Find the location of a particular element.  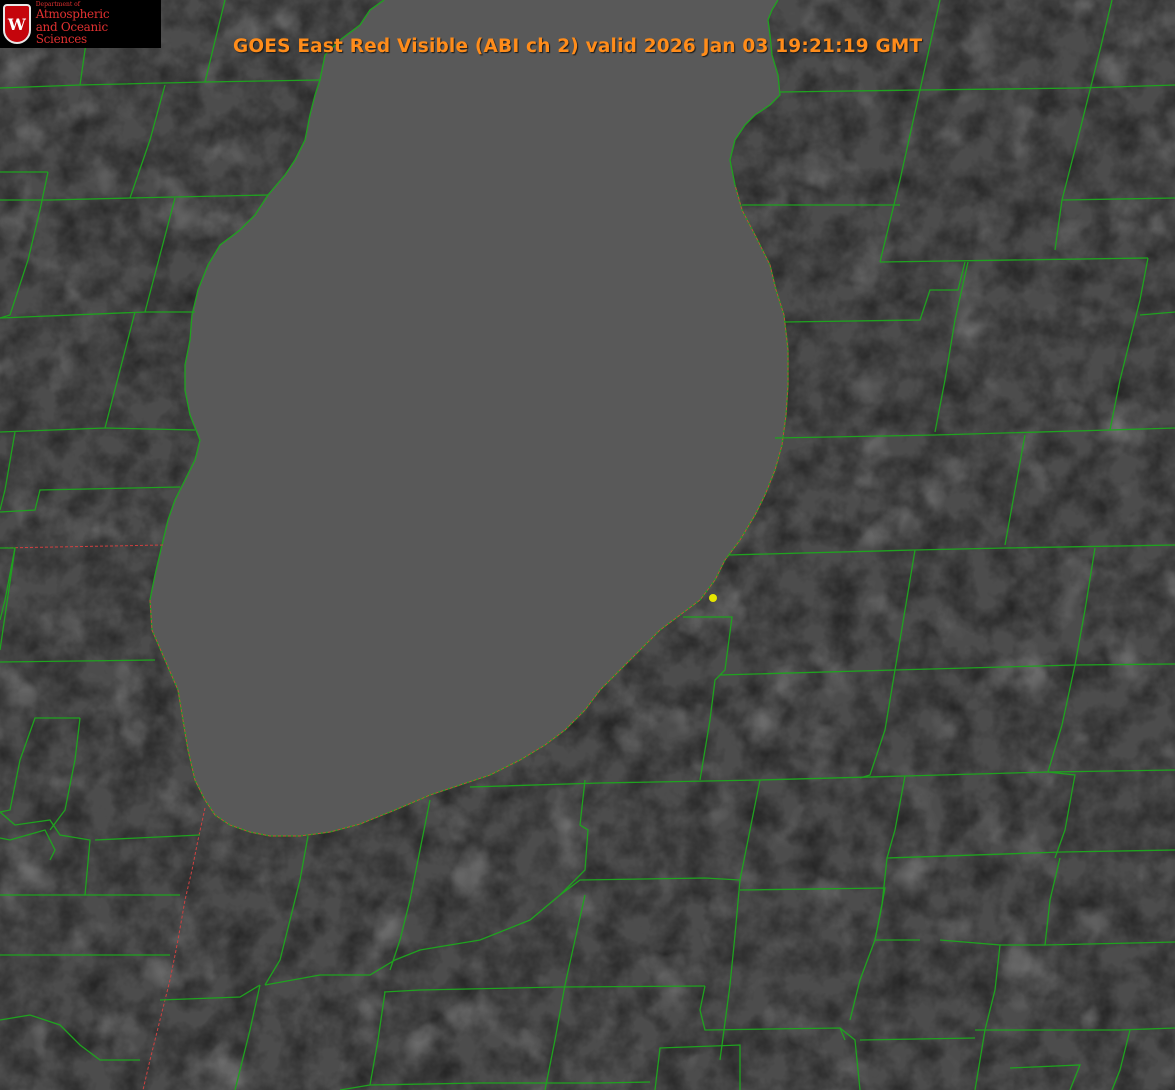

seal-letter: W is located at coordinates (16, 24).